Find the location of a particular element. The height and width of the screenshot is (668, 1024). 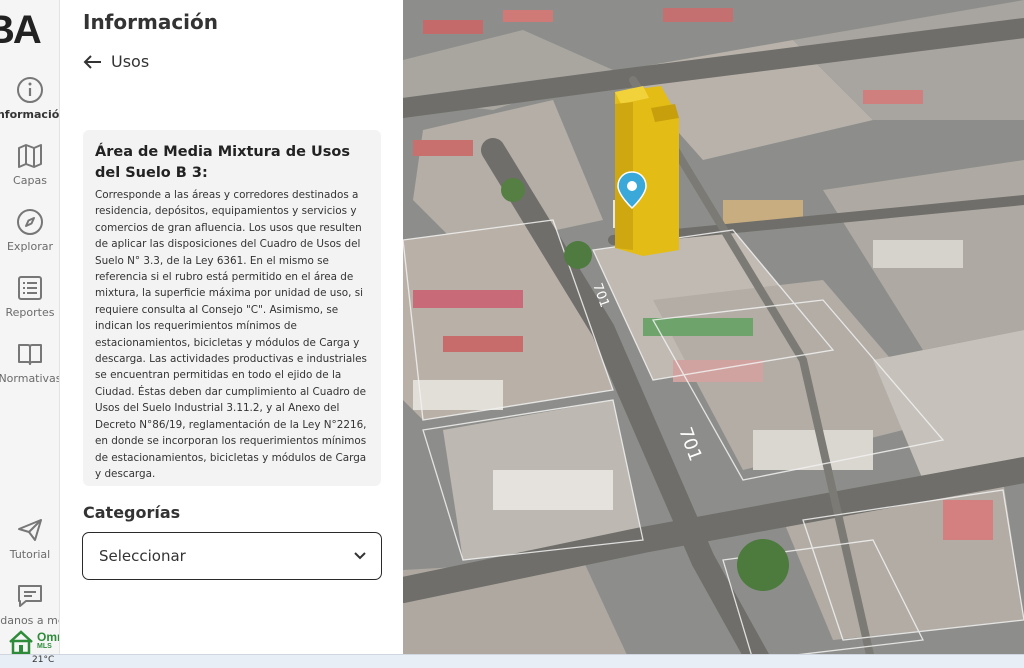

list-icon is located at coordinates (30, 288).